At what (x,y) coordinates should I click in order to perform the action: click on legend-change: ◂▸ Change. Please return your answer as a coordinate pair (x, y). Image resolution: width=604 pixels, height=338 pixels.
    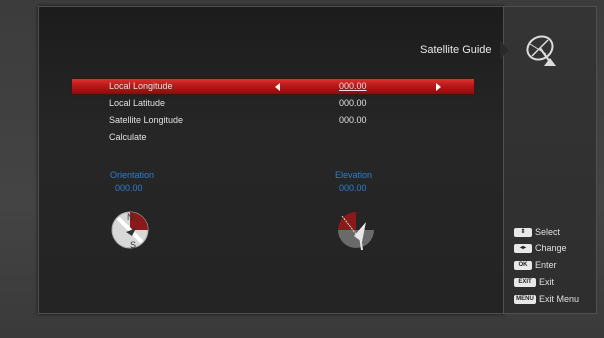
    Looking at the image, I should click on (540, 248).